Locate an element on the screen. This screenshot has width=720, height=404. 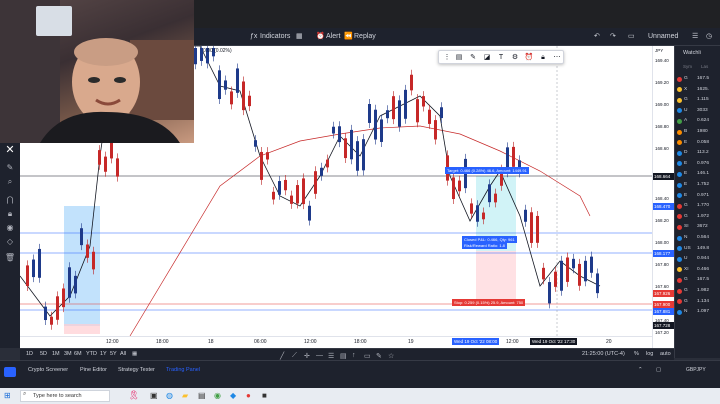
watchlist-row: SI 3672 is located at coordinates (697, 227).